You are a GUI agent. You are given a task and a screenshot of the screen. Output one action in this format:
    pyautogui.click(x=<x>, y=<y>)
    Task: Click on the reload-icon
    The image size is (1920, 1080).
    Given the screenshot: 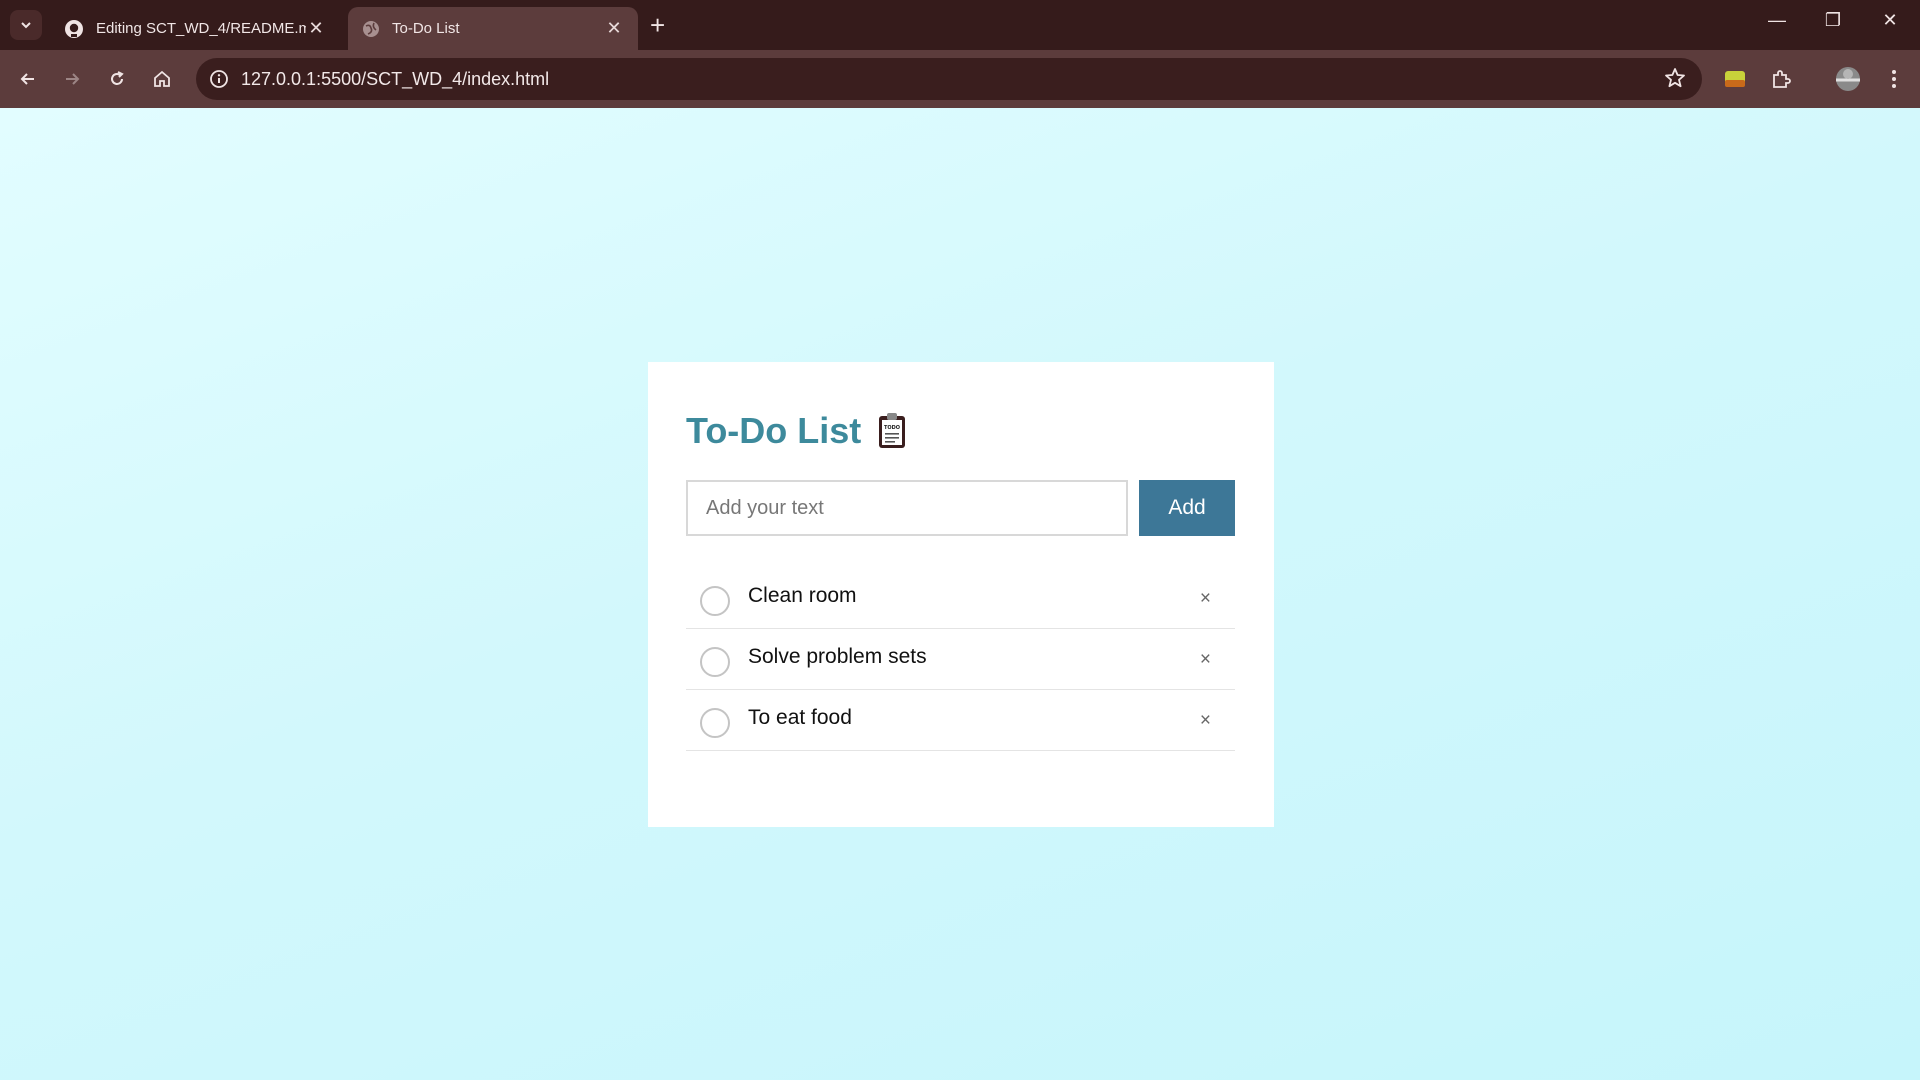 What is the action you would take?
    pyautogui.click(x=117, y=78)
    